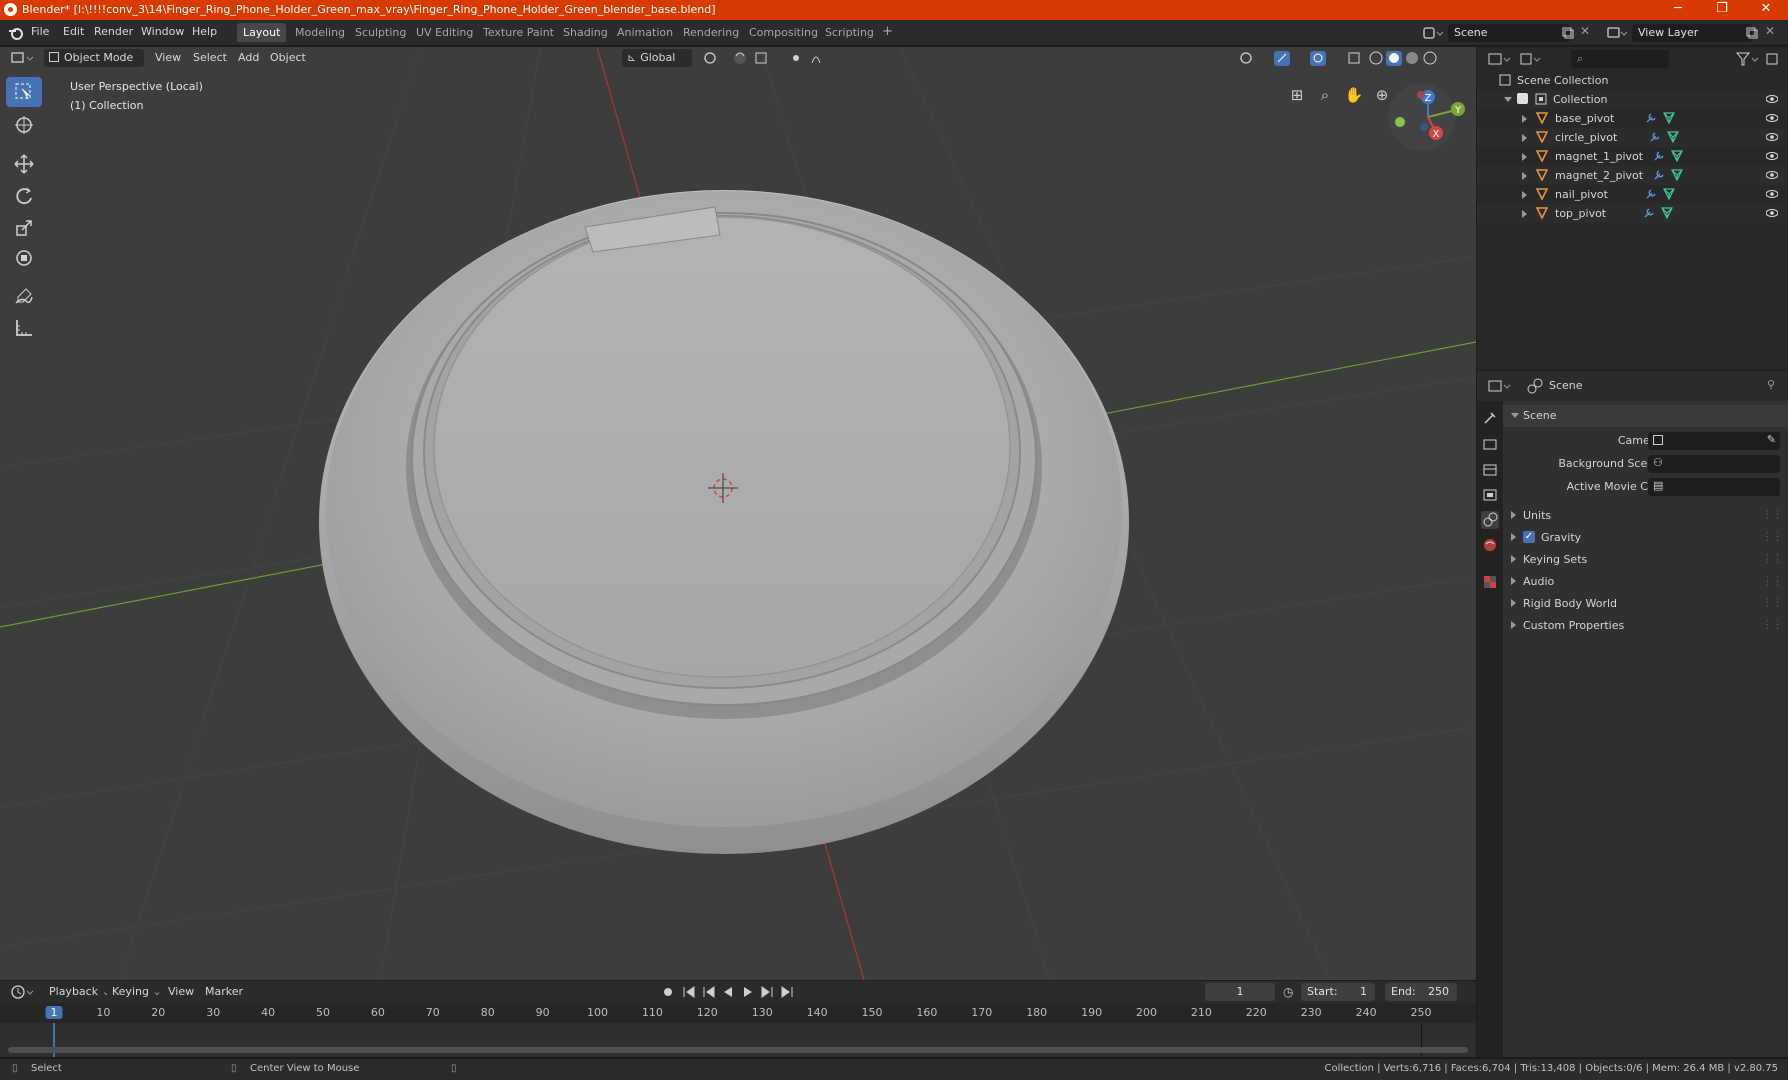 Image resolution: width=1788 pixels, height=1080 pixels. Describe the element at coordinates (1617, 33) in the screenshot. I see `view-layer-icon` at that location.